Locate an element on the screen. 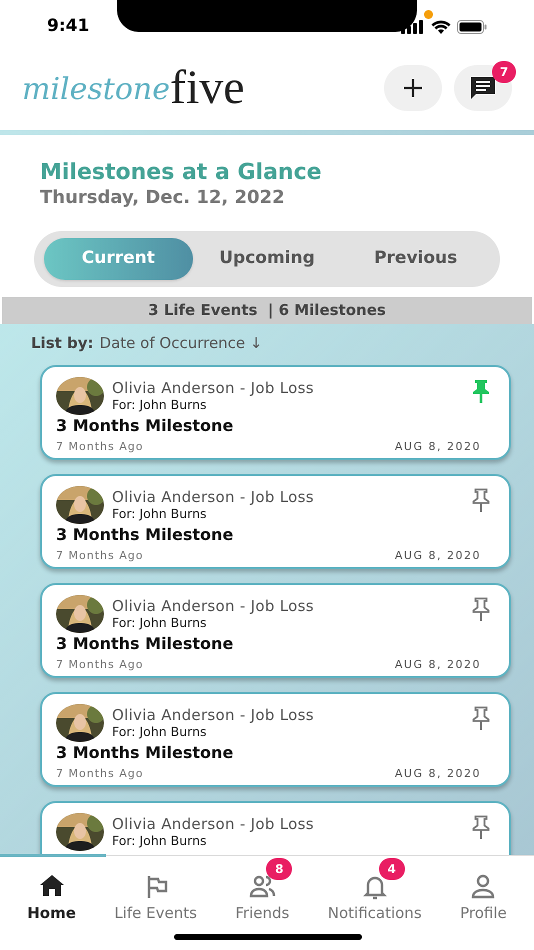 The width and height of the screenshot is (534, 950). notification-badge: 4 is located at coordinates (391, 869).